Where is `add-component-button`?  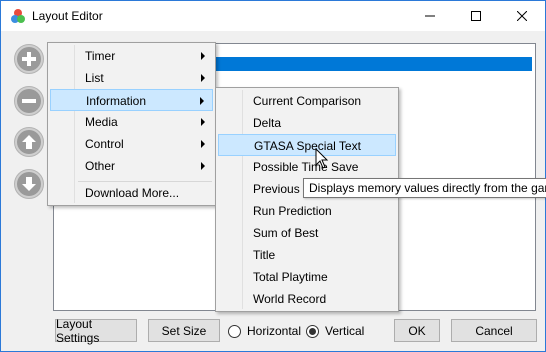 add-component-button is located at coordinates (29, 59).